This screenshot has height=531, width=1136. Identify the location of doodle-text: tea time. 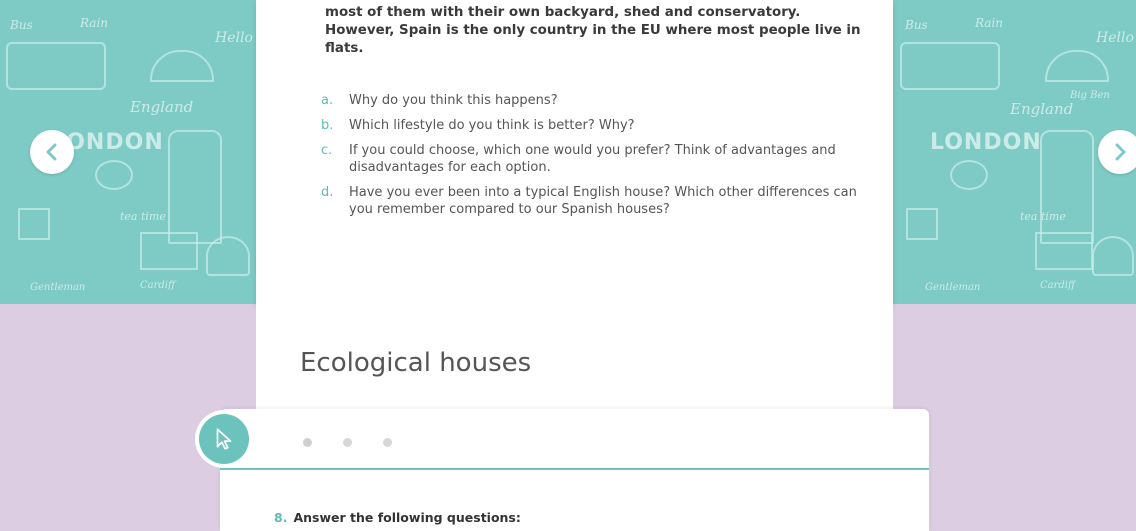
(143, 216).